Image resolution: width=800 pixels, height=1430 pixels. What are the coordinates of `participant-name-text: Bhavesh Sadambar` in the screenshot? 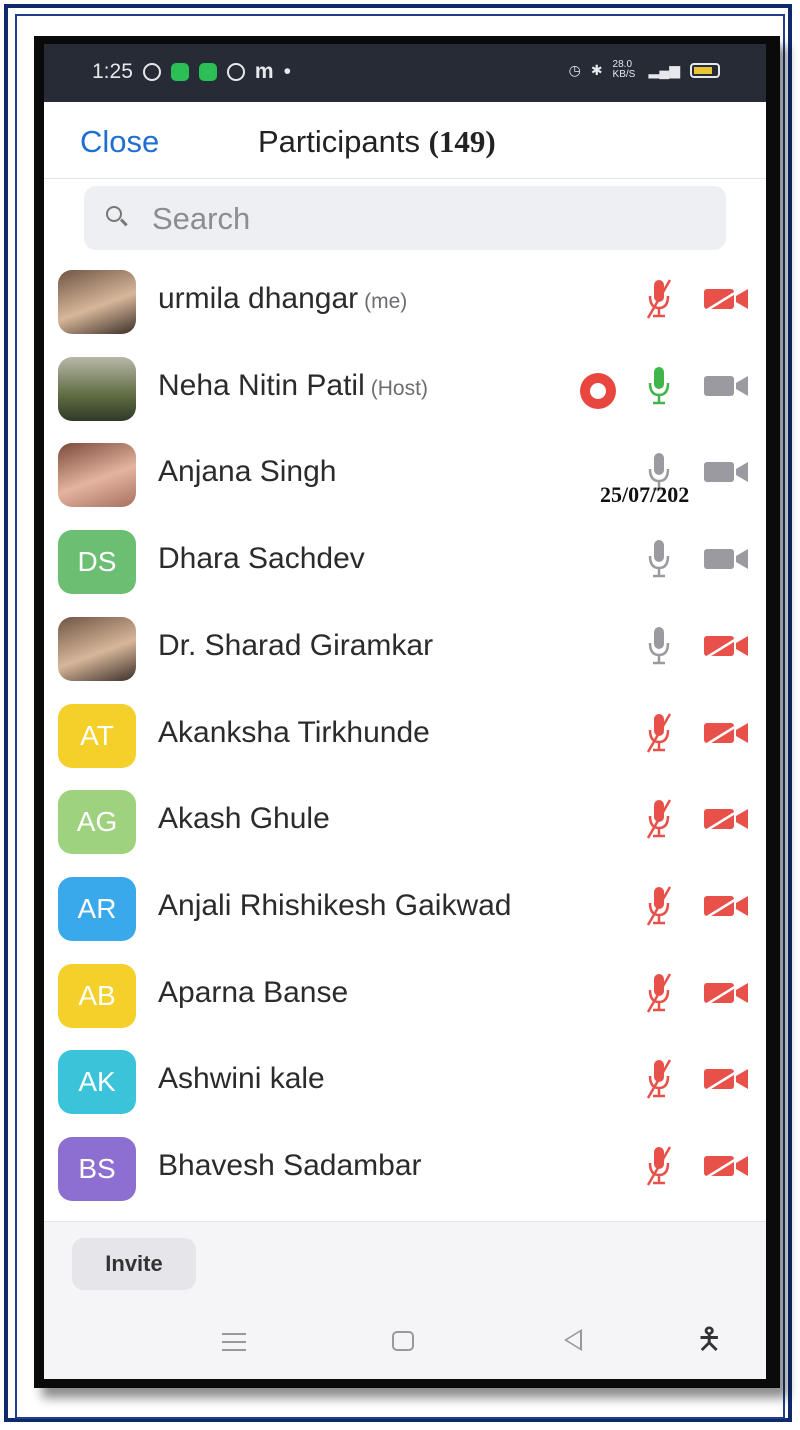 It's located at (290, 1165).